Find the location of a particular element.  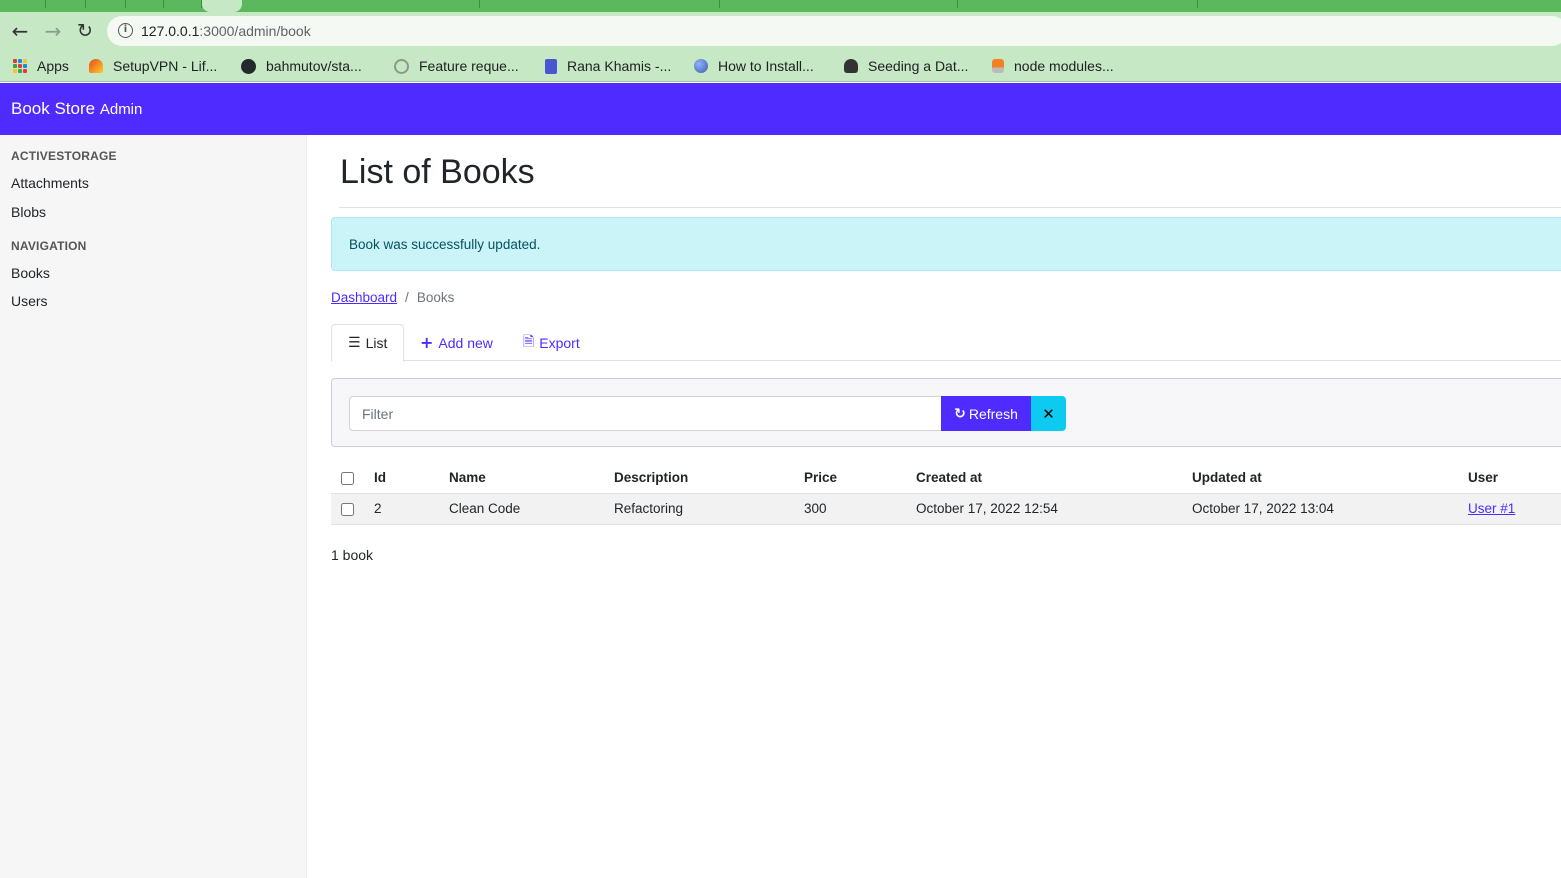

clear-filter-button: ✕ is located at coordinates (1048, 413).